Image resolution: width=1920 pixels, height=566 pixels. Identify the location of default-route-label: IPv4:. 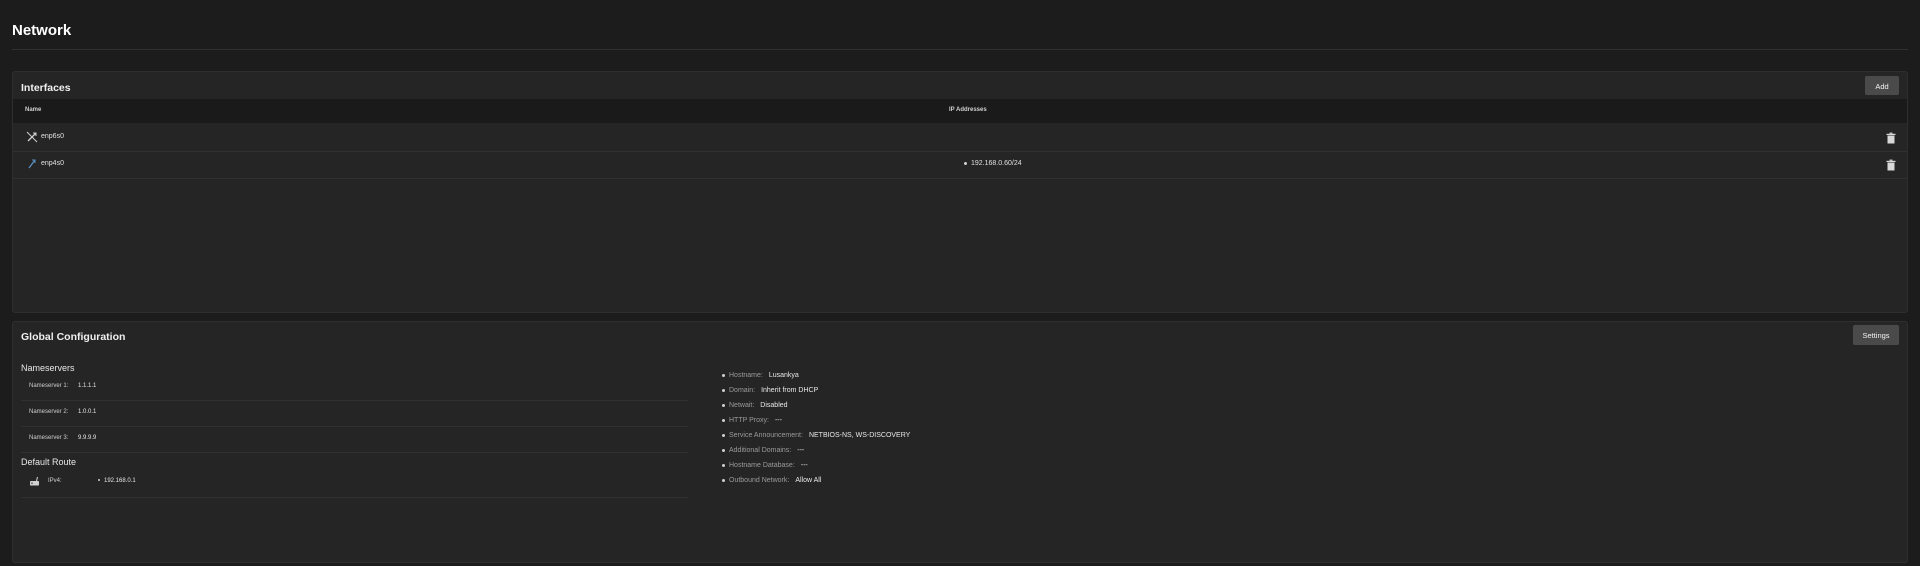
(55, 481).